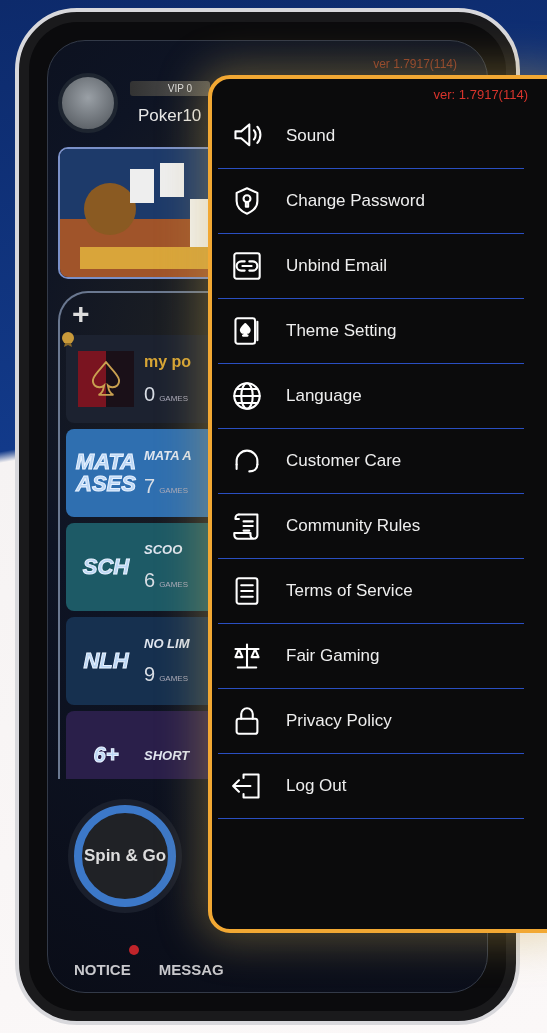  I want to click on club-logo: SCH, so click(106, 567).